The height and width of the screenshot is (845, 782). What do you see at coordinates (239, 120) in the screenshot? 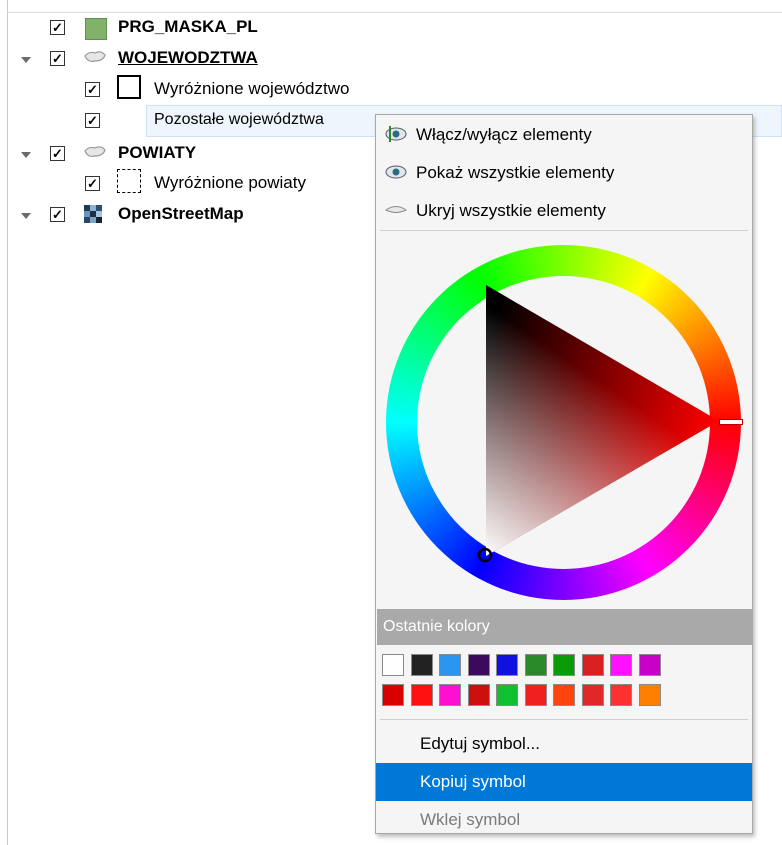
I see `layer-label-pozostale-wojewodztwa: Pozostałe województwa` at bounding box center [239, 120].